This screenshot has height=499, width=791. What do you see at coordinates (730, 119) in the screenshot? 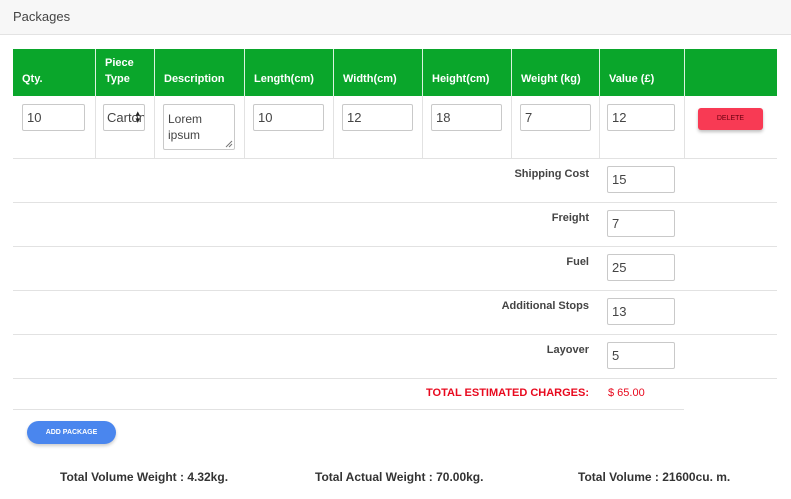
I see `delete-button: DELETE` at bounding box center [730, 119].